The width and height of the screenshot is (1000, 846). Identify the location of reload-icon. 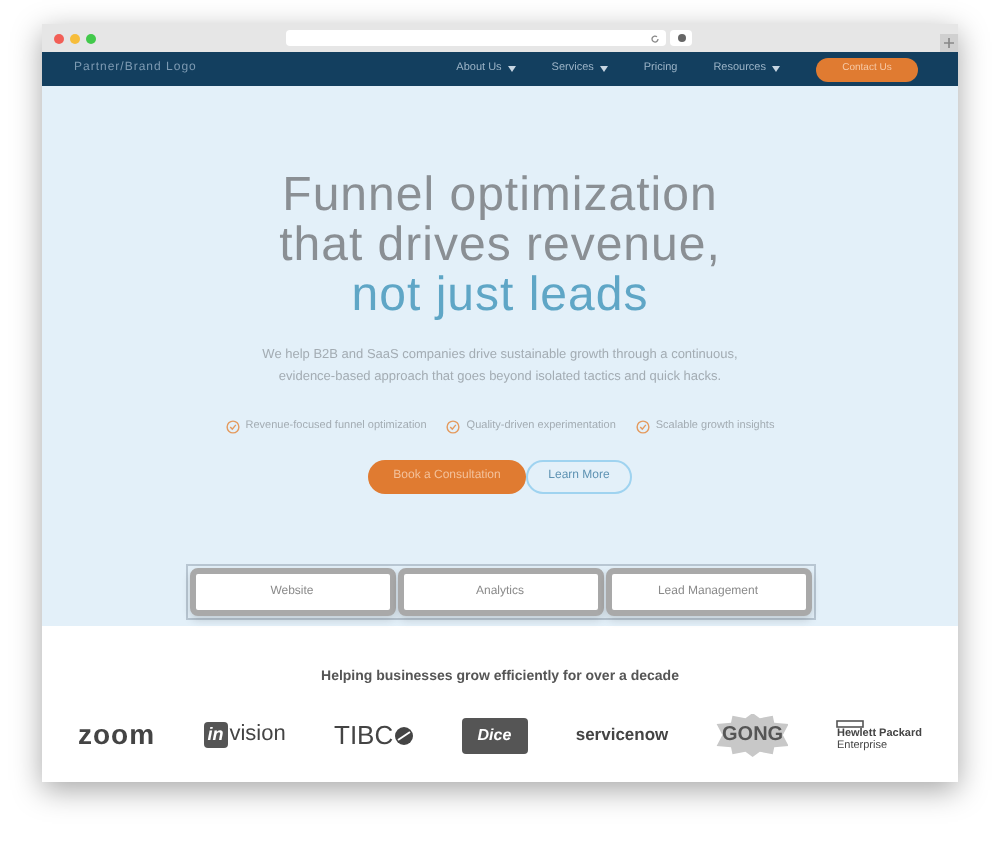
(655, 38).